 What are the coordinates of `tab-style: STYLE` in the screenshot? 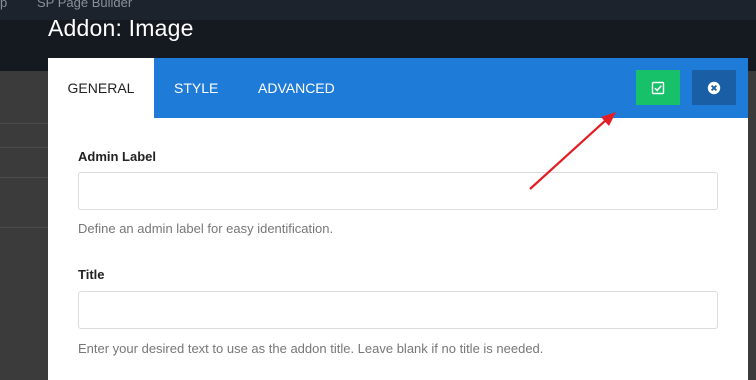 It's located at (196, 88).